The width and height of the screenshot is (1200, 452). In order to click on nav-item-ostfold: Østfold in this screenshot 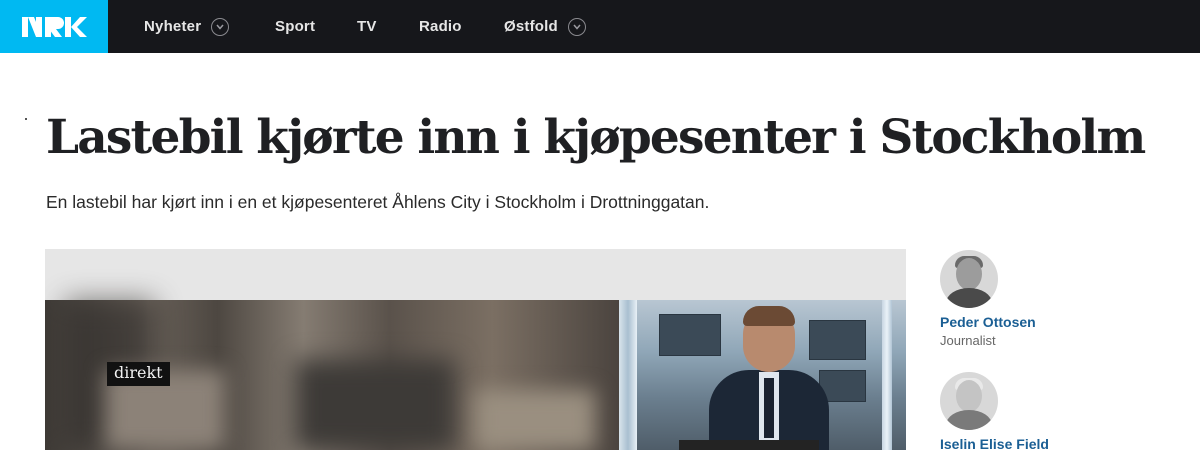, I will do `click(545, 26)`.